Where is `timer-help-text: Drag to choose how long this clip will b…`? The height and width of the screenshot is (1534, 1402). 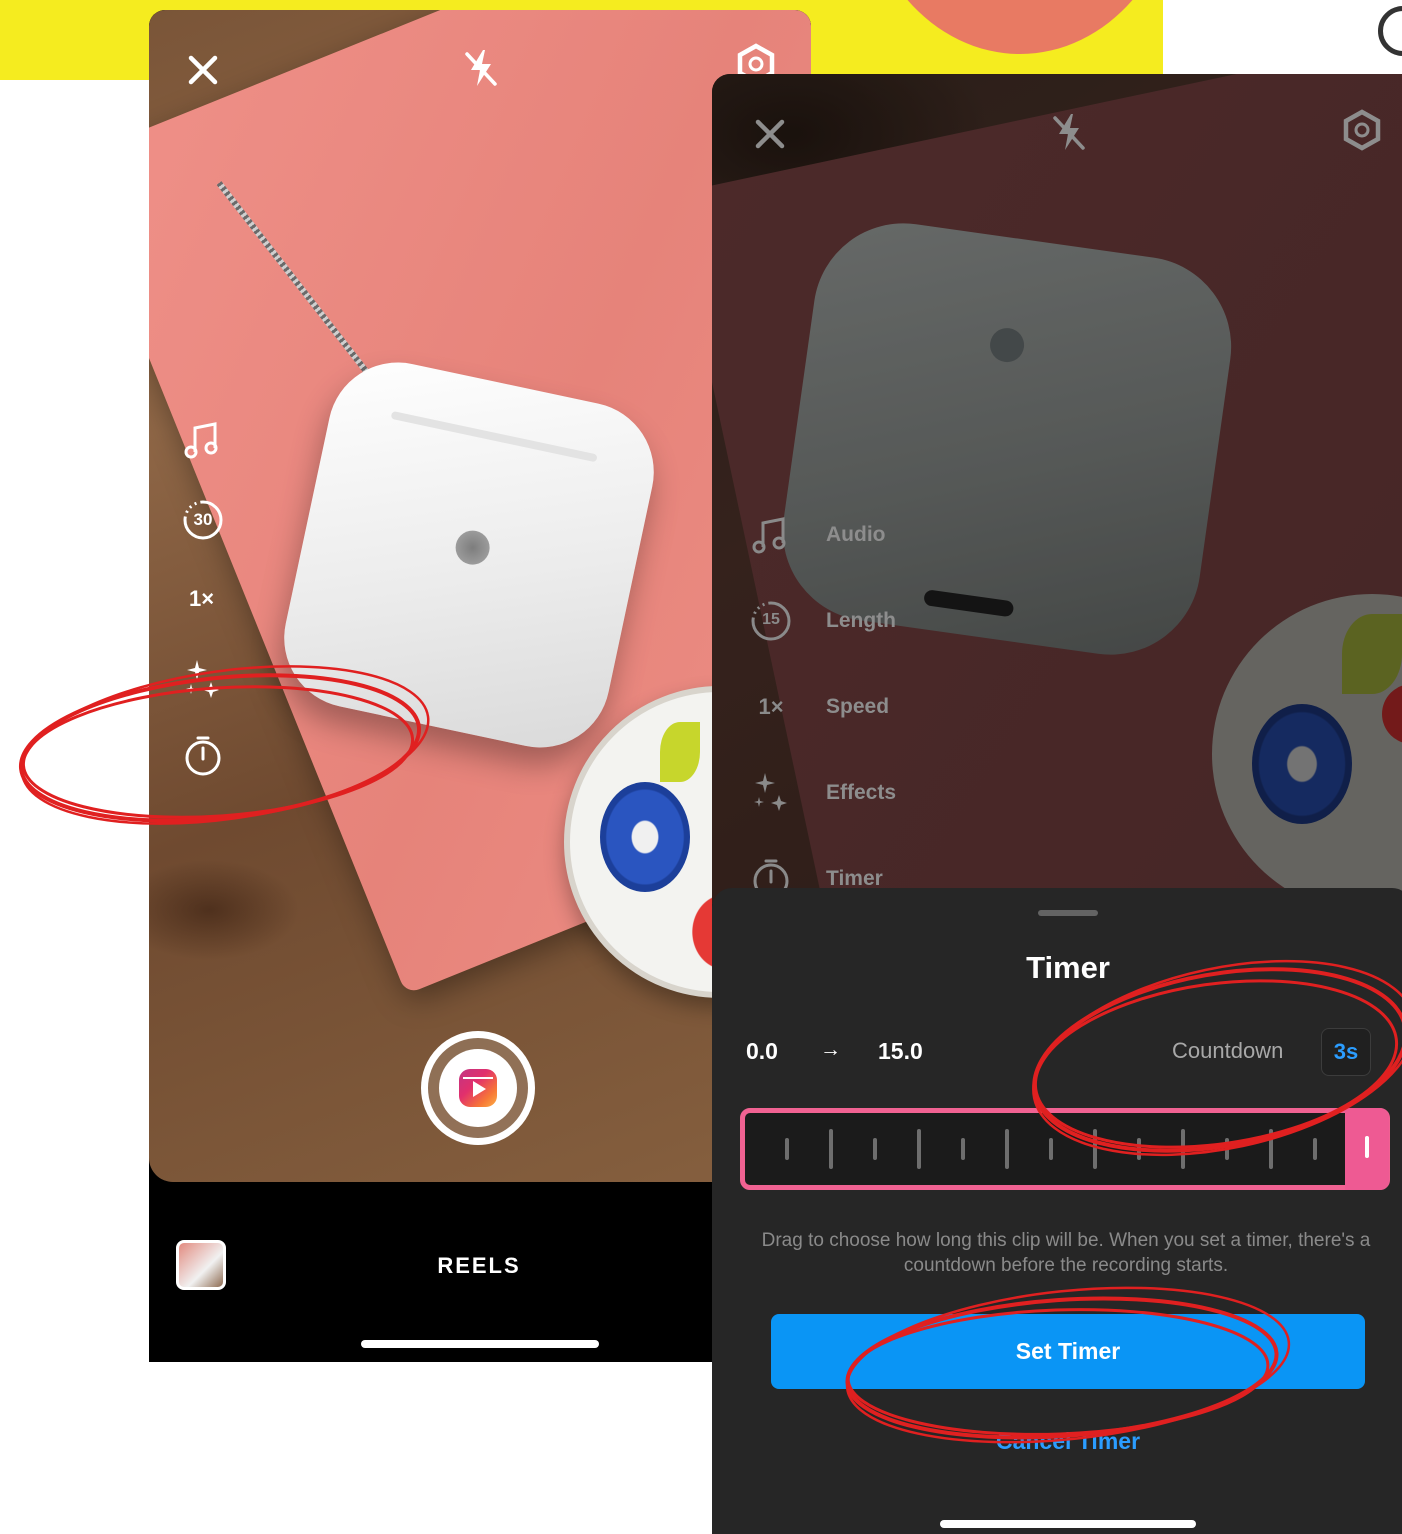 timer-help-text: Drag to choose how long this clip will b… is located at coordinates (1066, 1253).